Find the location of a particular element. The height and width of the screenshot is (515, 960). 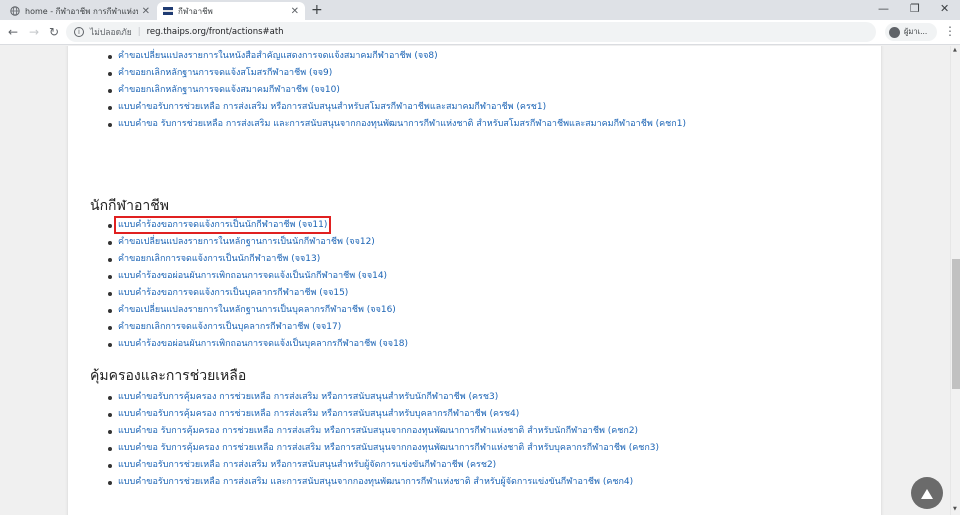

reload-button: ↻ is located at coordinates (54, 32).